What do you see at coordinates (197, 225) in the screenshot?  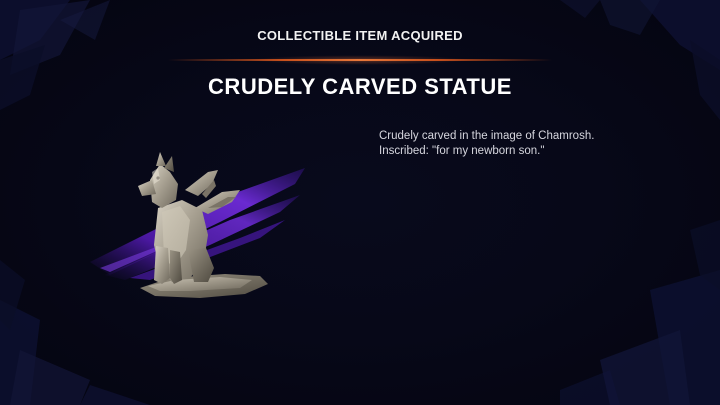 I see `winged-dog-statue-icon` at bounding box center [197, 225].